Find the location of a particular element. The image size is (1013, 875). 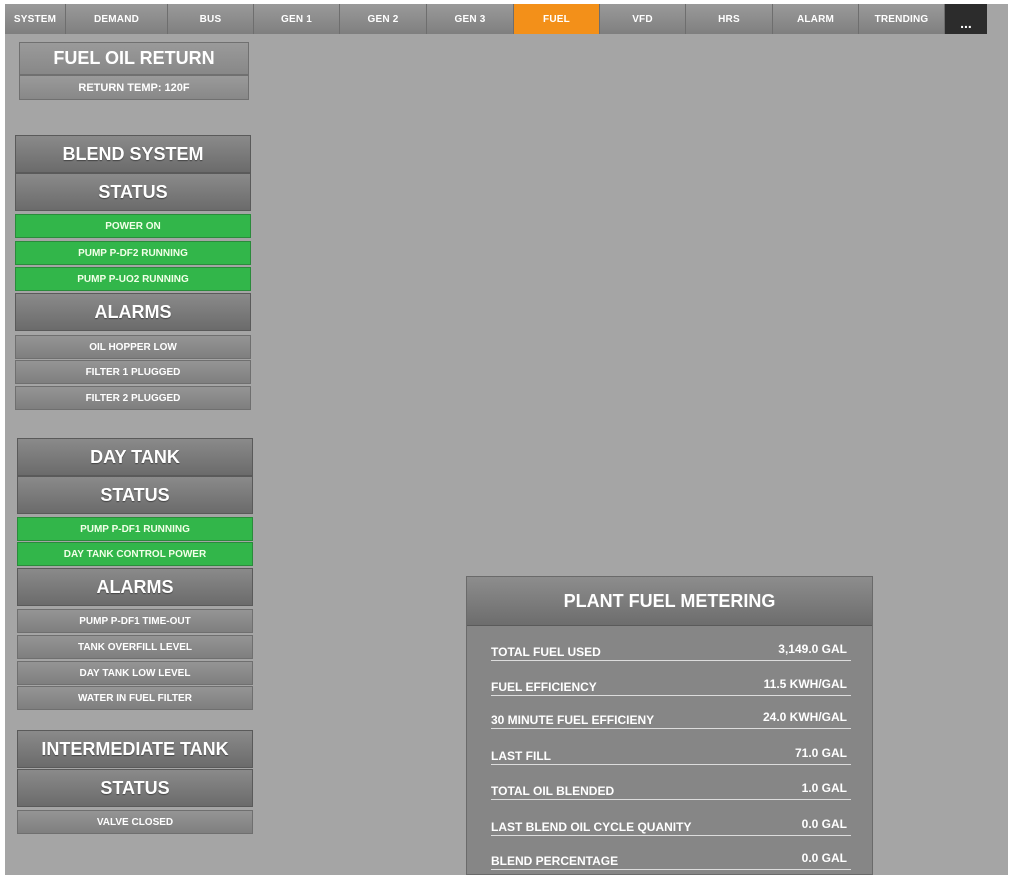

tab-fuel: FUEL is located at coordinates (557, 19).